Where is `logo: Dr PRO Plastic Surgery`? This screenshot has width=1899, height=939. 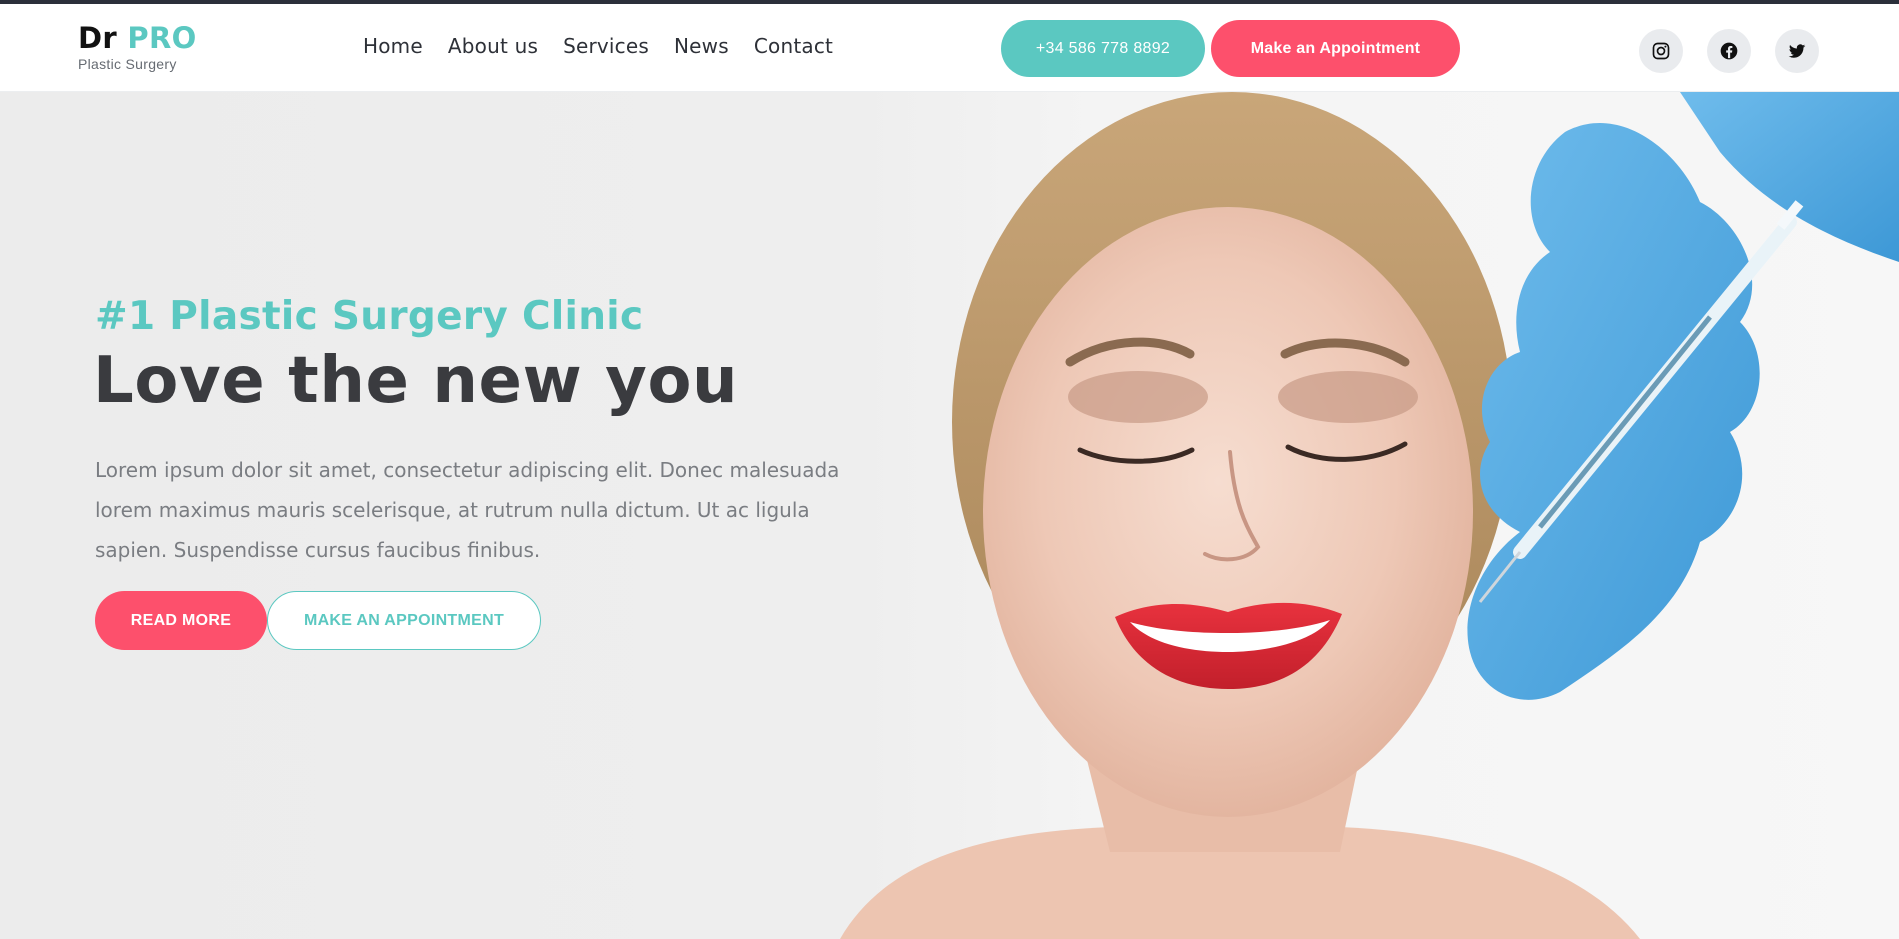 logo: Dr PRO Plastic Surgery is located at coordinates (137, 46).